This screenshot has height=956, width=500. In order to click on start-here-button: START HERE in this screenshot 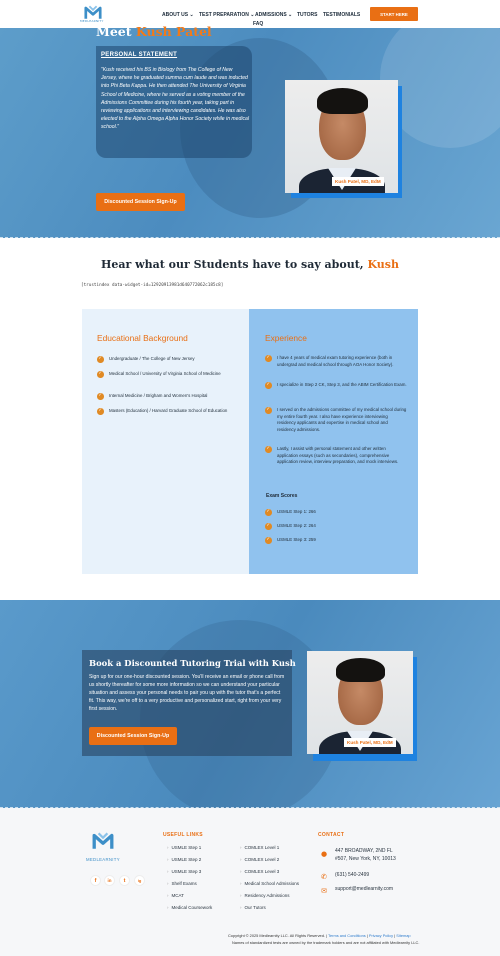, I will do `click(394, 14)`.